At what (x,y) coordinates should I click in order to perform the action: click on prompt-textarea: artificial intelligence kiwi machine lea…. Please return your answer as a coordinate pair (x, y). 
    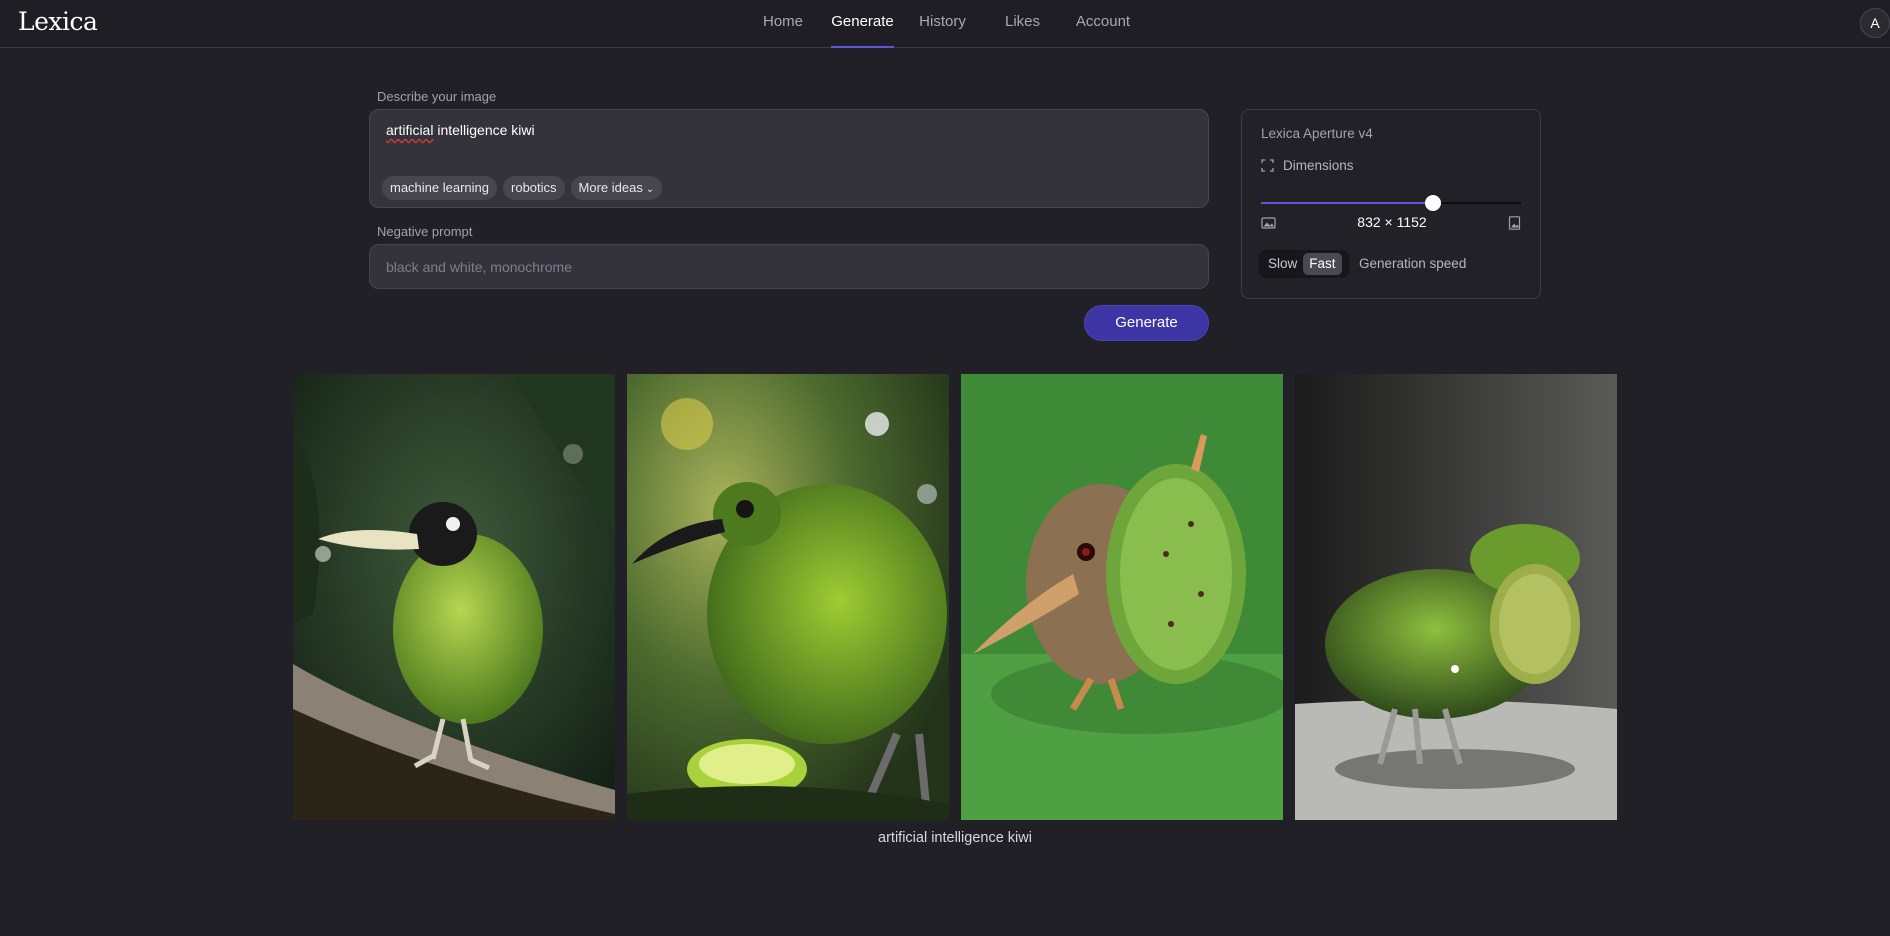
    Looking at the image, I should click on (789, 158).